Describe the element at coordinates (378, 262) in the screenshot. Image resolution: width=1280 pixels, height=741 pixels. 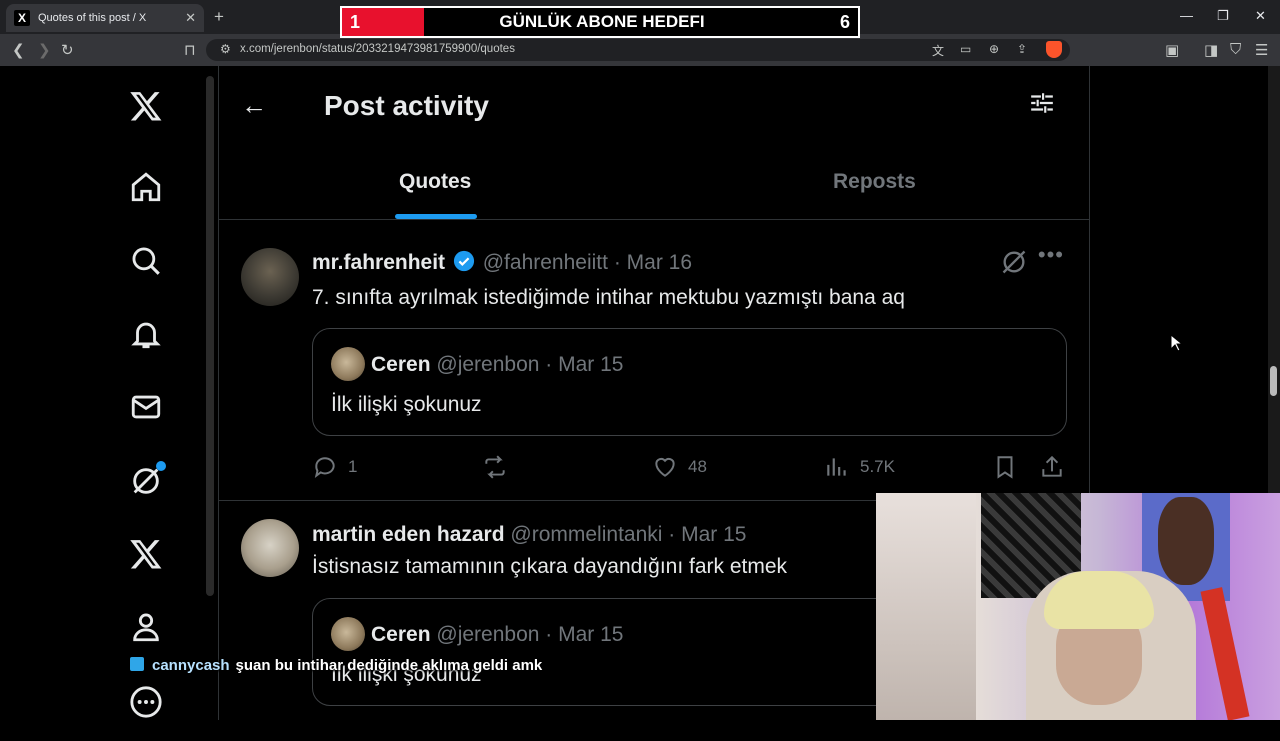
I see `post-author-name: mr.fahrenheit` at that location.